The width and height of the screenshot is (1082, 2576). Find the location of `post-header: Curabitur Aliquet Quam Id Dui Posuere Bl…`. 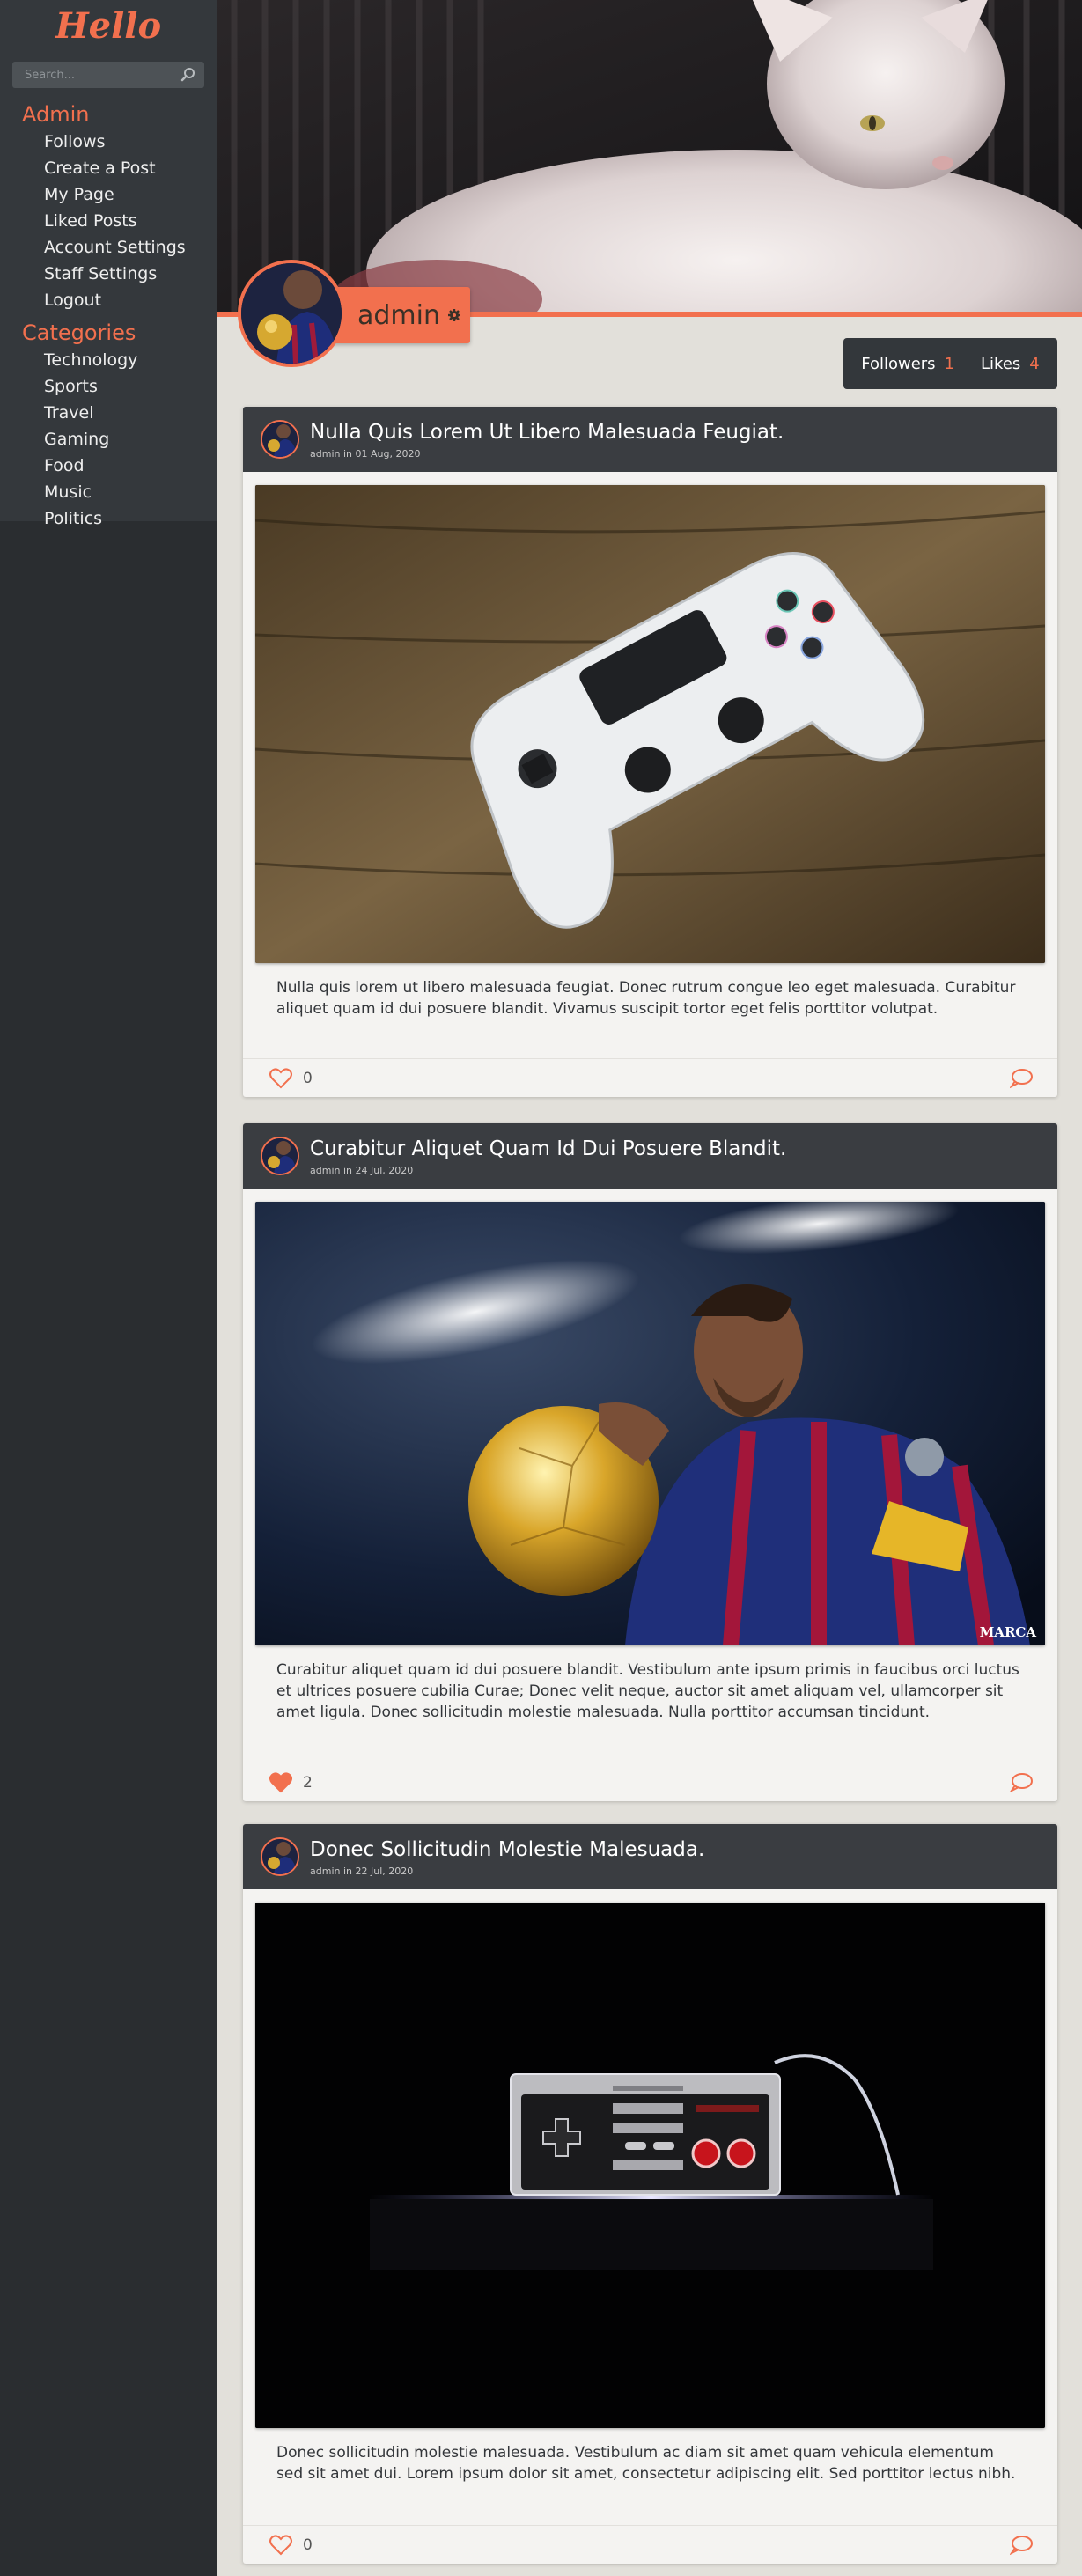

post-header: Curabitur Aliquet Quam Id Dui Posuere Bl… is located at coordinates (650, 1156).